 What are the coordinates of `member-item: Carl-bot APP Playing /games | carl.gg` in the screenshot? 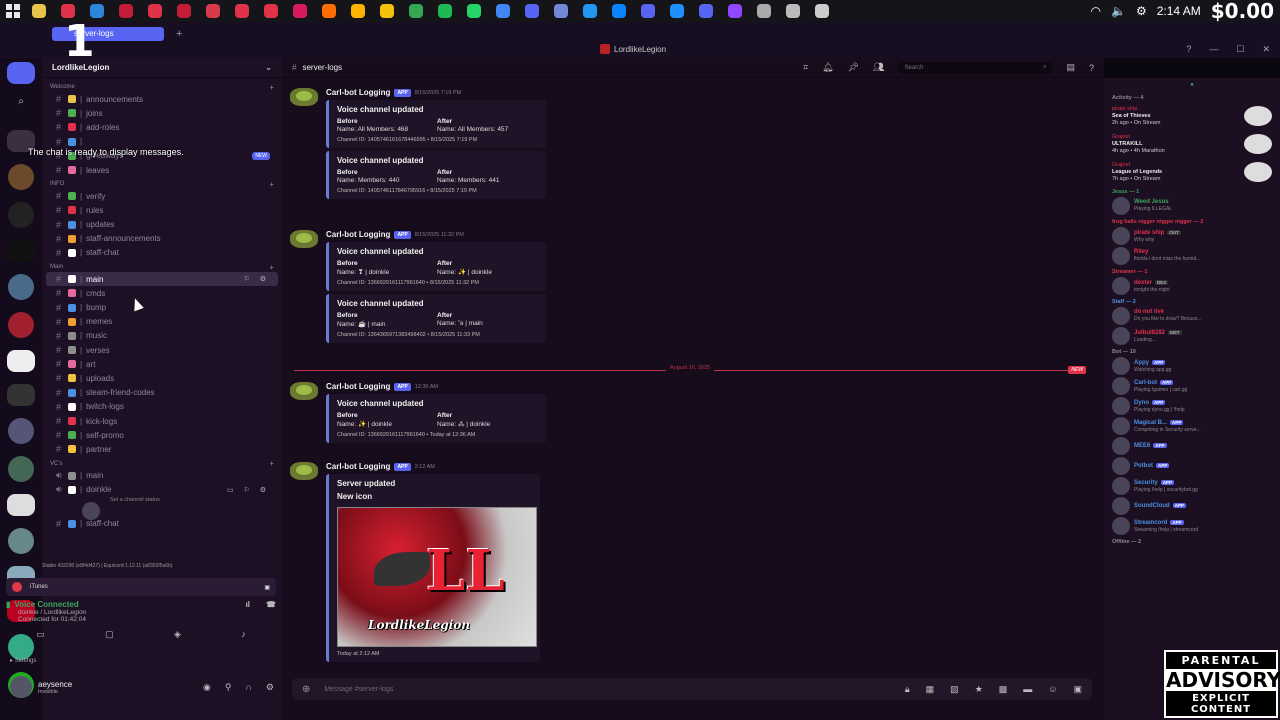 It's located at (1192, 386).